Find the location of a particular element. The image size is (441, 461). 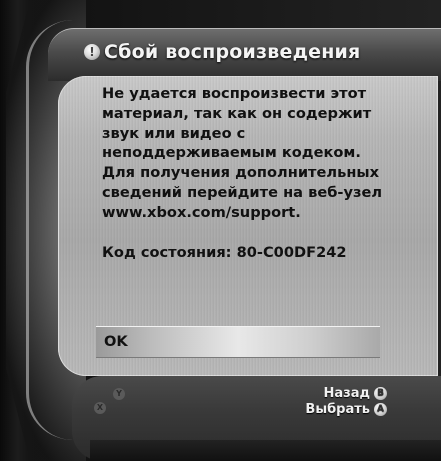

select-hint-label: Выбрать is located at coordinates (337, 409).